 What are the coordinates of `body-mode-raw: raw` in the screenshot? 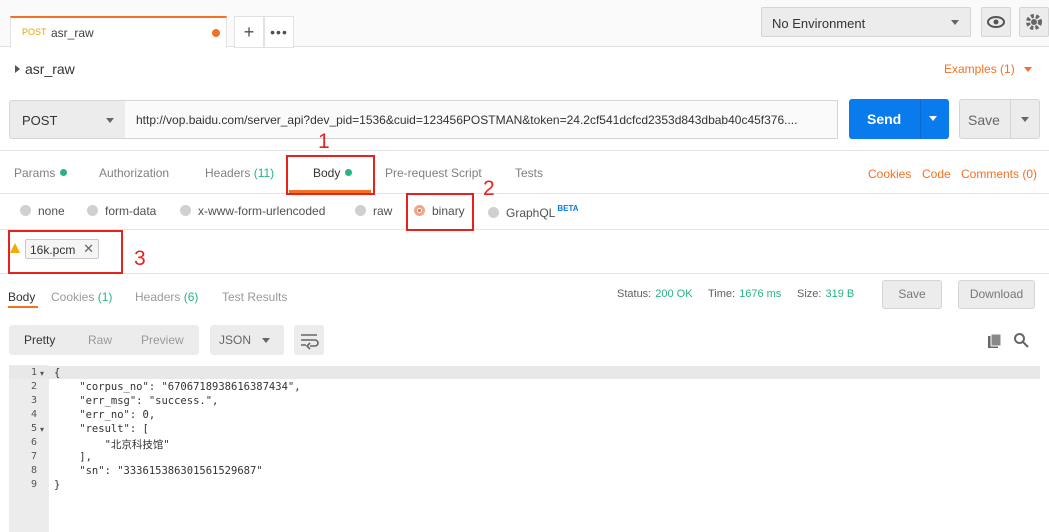 It's located at (373, 211).